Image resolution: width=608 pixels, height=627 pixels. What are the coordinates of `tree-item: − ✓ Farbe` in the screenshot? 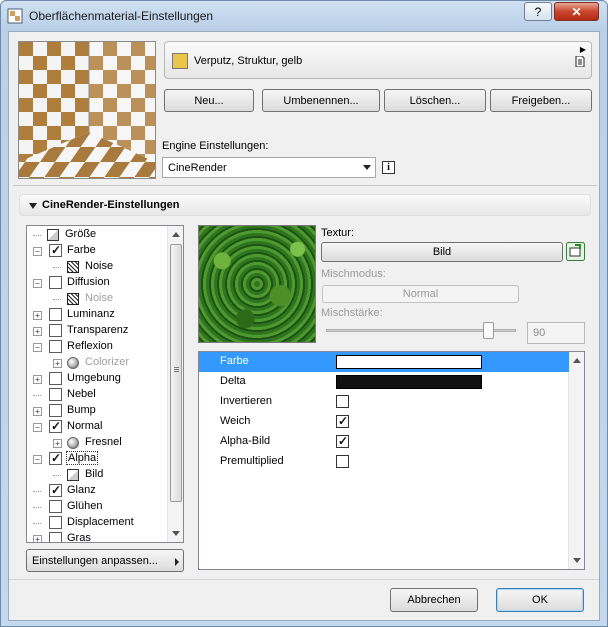 It's located at (98, 251).